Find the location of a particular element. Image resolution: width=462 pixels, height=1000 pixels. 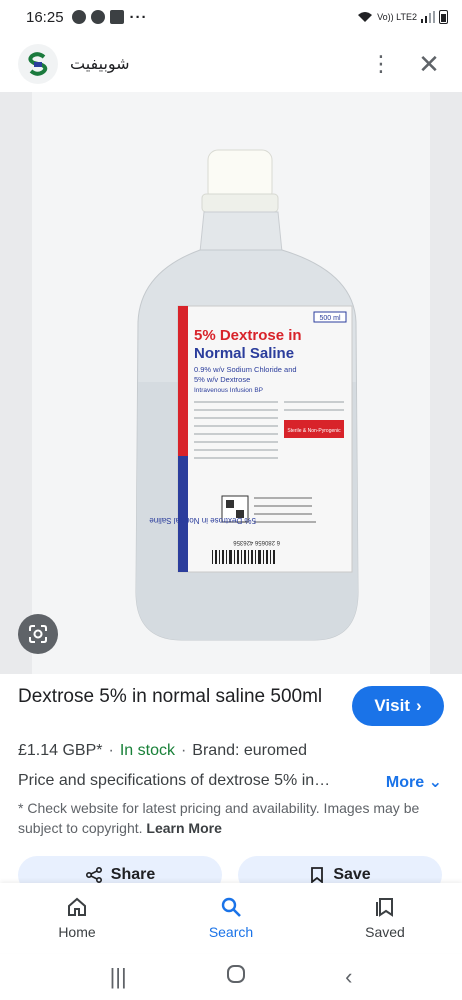

message-icon is located at coordinates (78, 17).